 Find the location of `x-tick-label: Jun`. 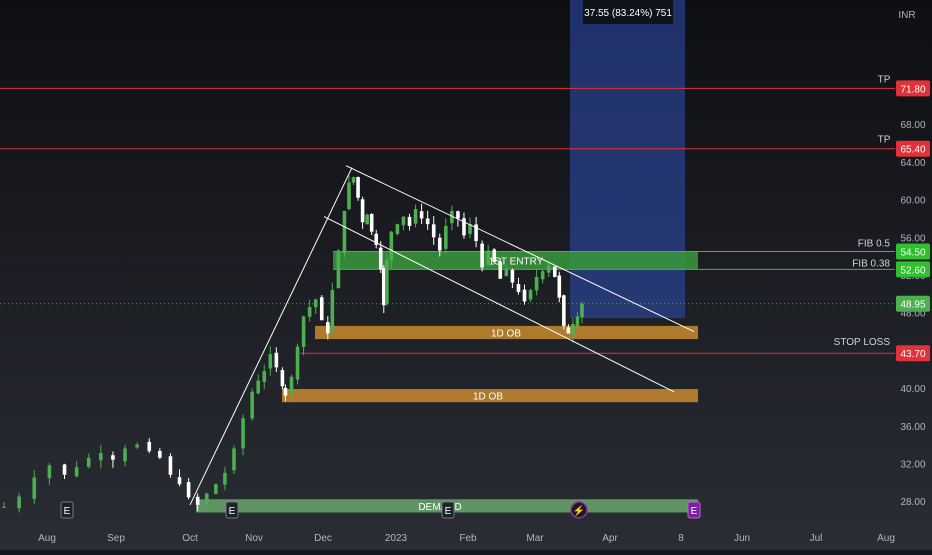

x-tick-label: Jun is located at coordinates (742, 538).